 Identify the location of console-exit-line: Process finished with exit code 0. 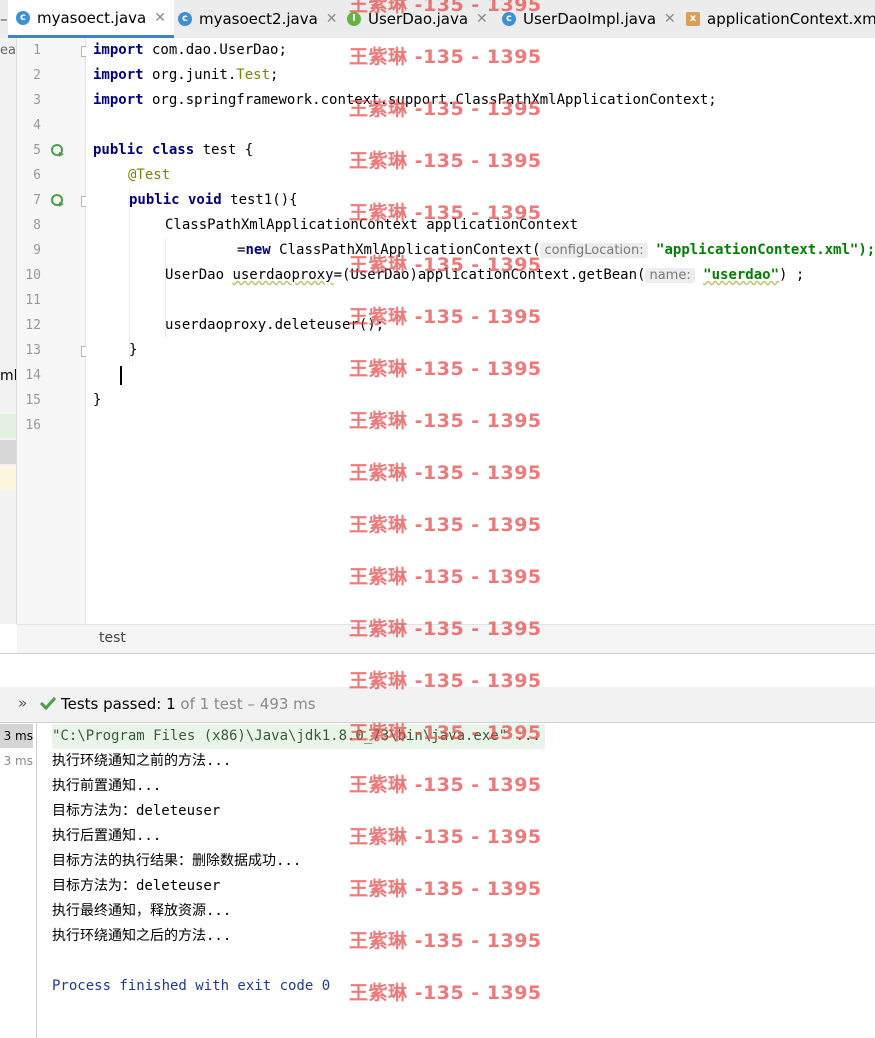
(191, 986).